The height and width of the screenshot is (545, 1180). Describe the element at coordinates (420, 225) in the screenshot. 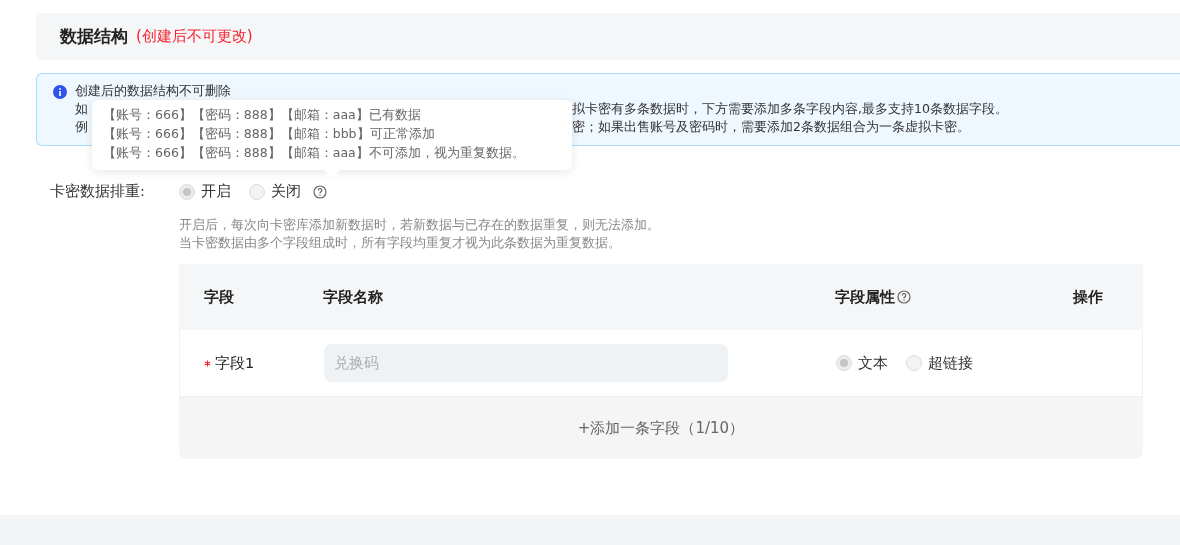

I see `help-text: 开启后，每次向卡密库添加新数据时，若新数据与已存在的数据重复，则无法添加。` at that location.